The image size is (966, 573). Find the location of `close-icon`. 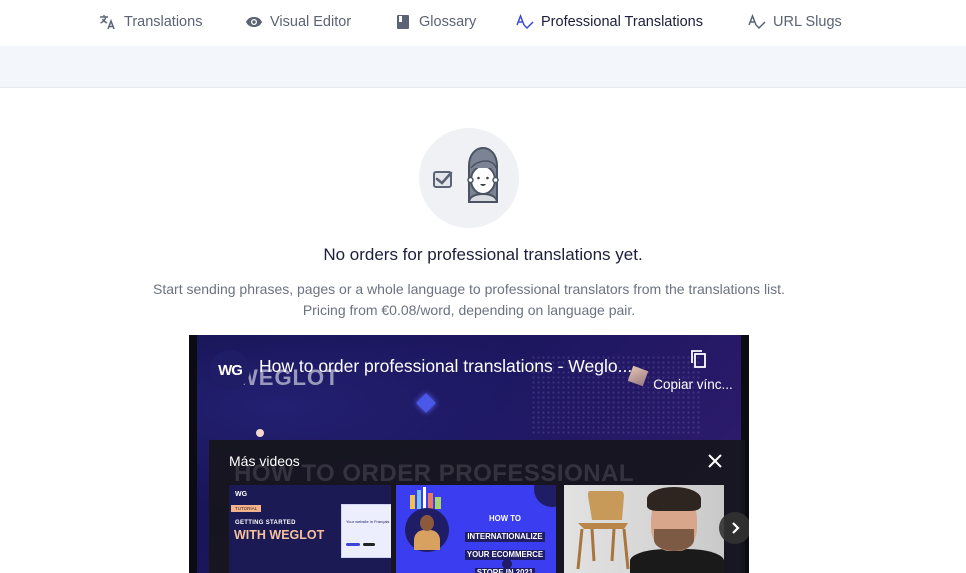

close-icon is located at coordinates (715, 461).